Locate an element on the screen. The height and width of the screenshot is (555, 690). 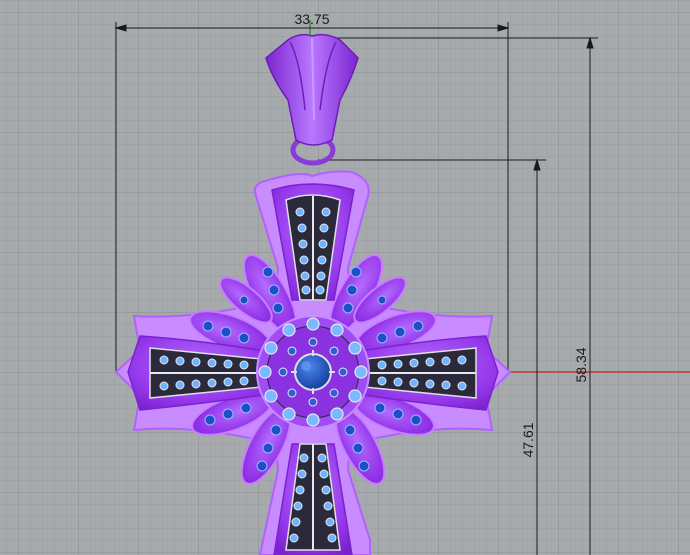
dimension-body-height-label: 47.61 is located at coordinates (528, 439).